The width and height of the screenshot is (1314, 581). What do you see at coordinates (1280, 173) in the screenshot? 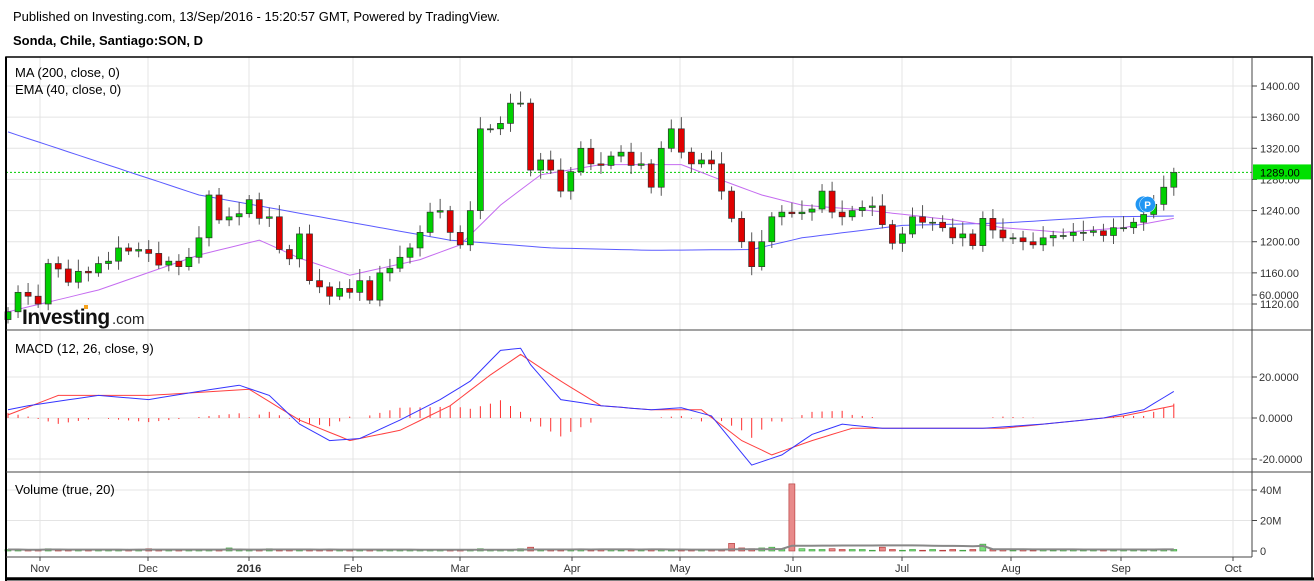
I see `last-price-label: 1289.00` at bounding box center [1280, 173].